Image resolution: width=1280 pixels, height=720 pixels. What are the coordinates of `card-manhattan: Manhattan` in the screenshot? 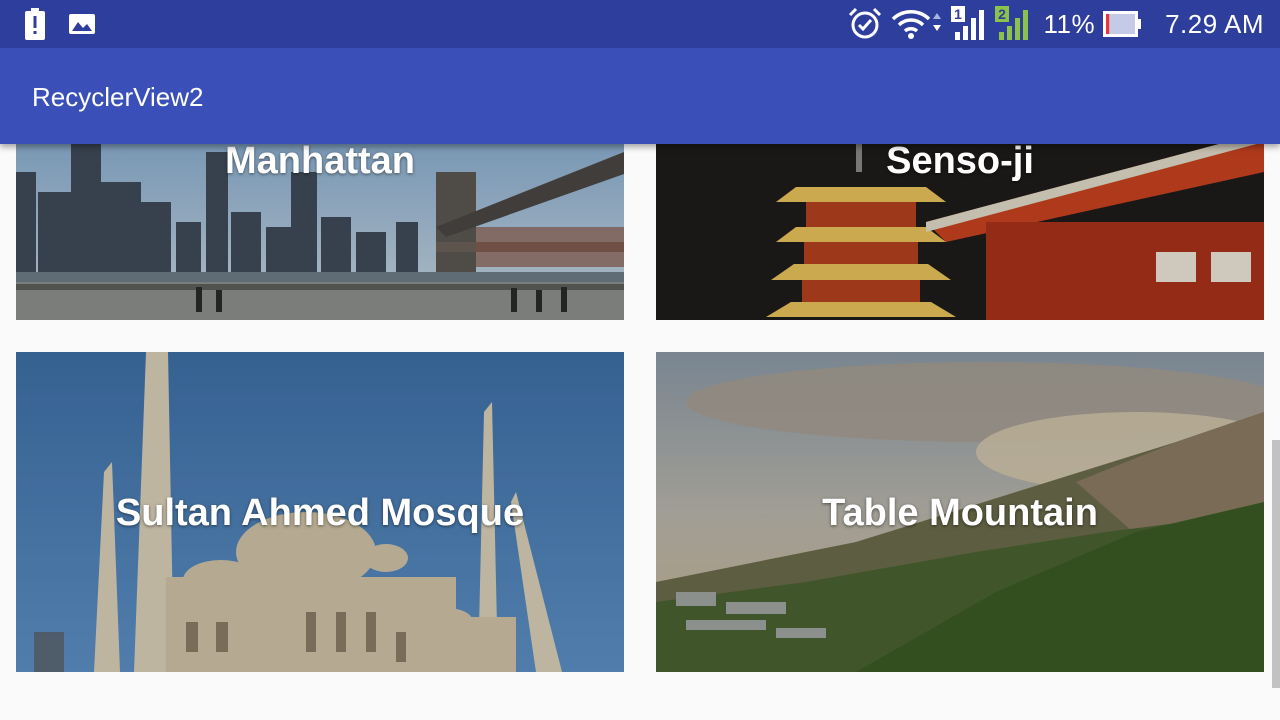 It's located at (320, 232).